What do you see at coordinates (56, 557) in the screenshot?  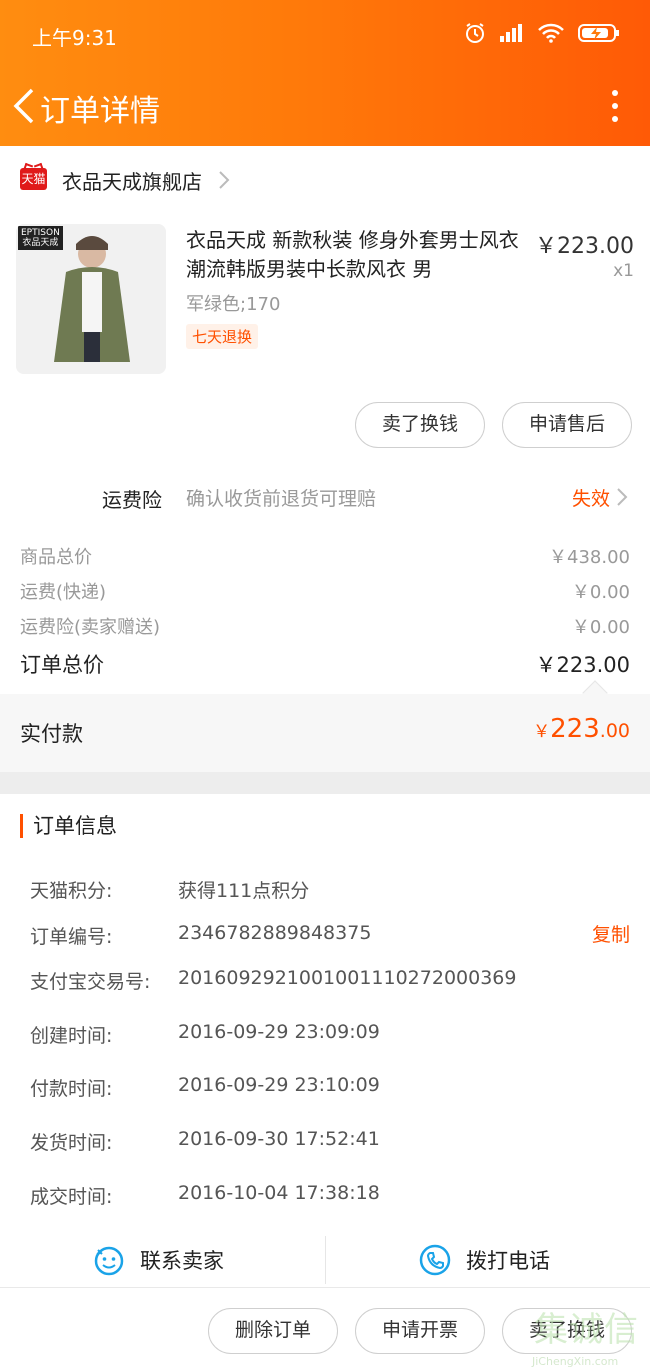 I see `goods-total-label: 商品总价` at bounding box center [56, 557].